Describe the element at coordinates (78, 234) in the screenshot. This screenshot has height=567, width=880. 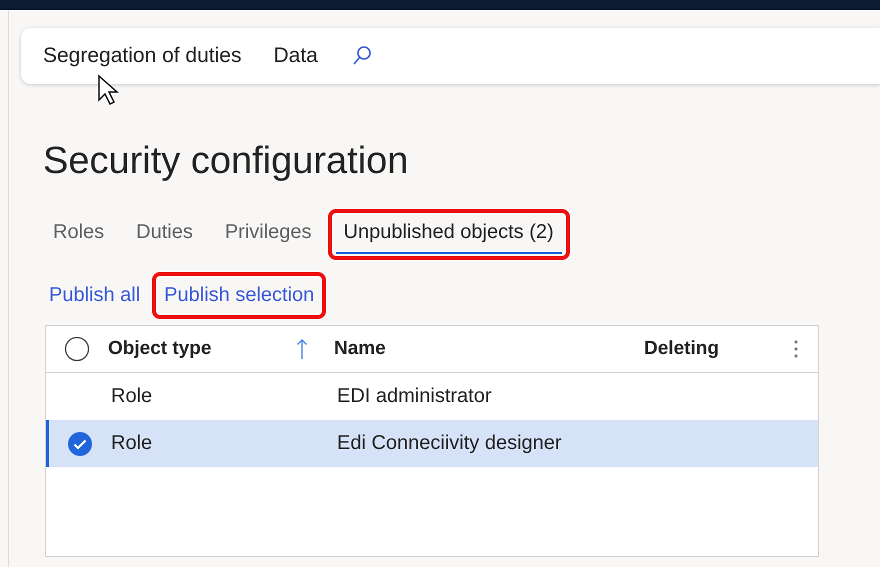
I see `tab: Roles` at that location.